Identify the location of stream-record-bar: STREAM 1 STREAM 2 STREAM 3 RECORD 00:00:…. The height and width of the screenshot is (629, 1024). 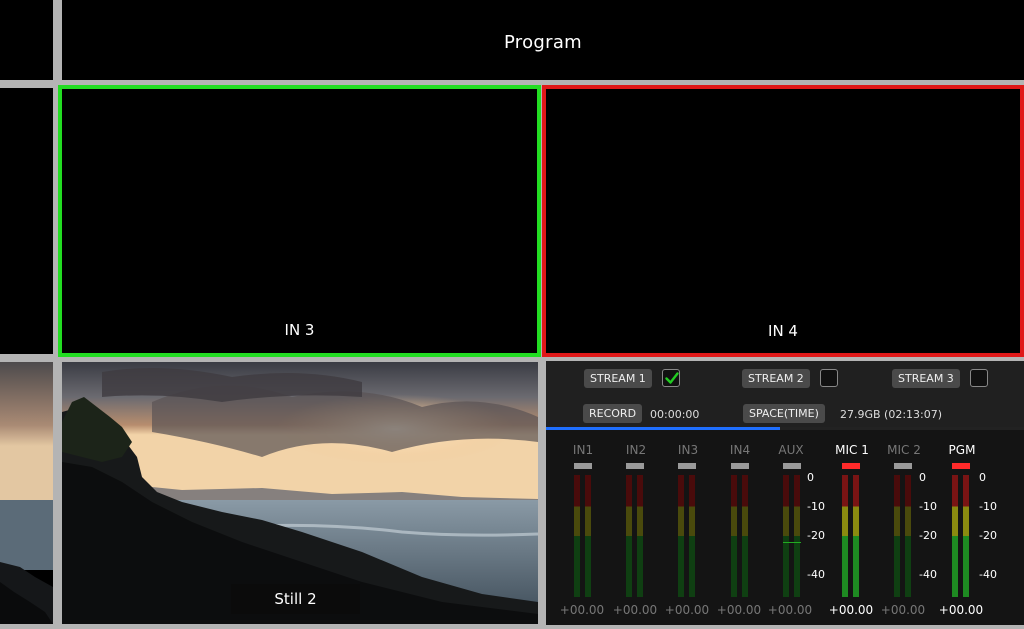
(785, 394).